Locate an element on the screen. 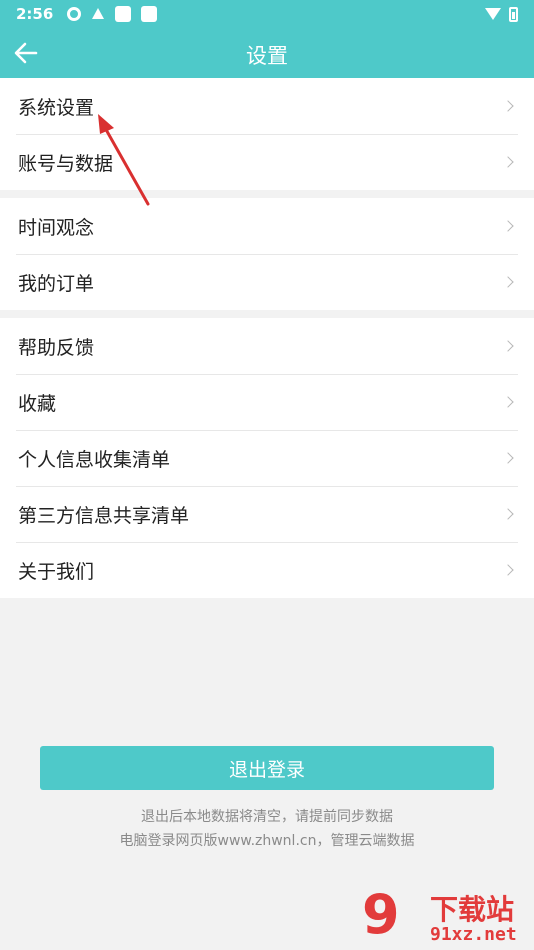 The image size is (534, 950). row-personal-info-list: 个人信息收集清单 is located at coordinates (267, 458).